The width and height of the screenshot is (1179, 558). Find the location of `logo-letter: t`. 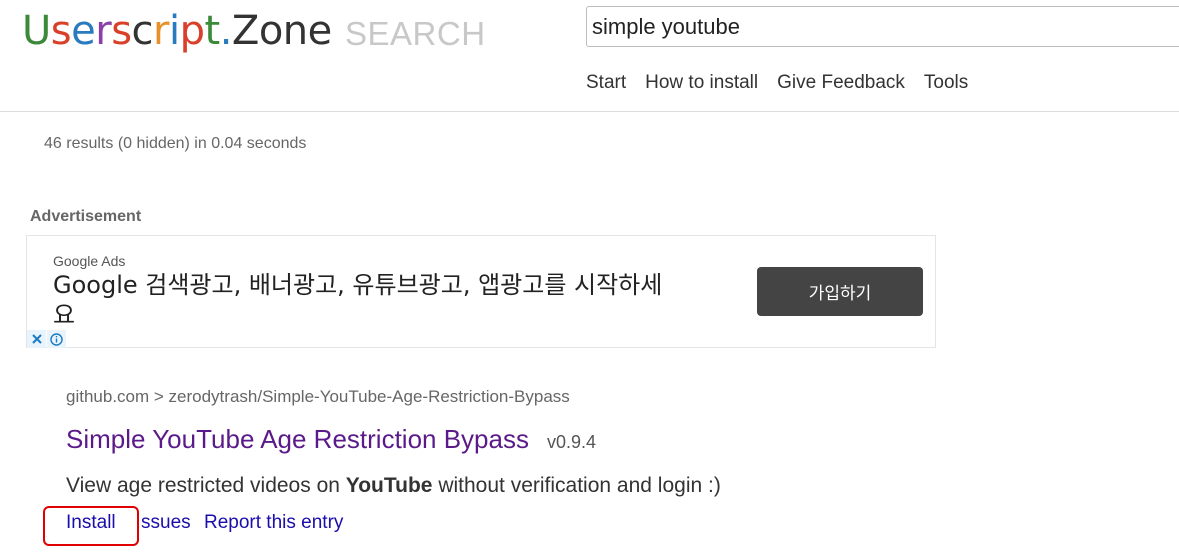

logo-letter: t is located at coordinates (212, 31).